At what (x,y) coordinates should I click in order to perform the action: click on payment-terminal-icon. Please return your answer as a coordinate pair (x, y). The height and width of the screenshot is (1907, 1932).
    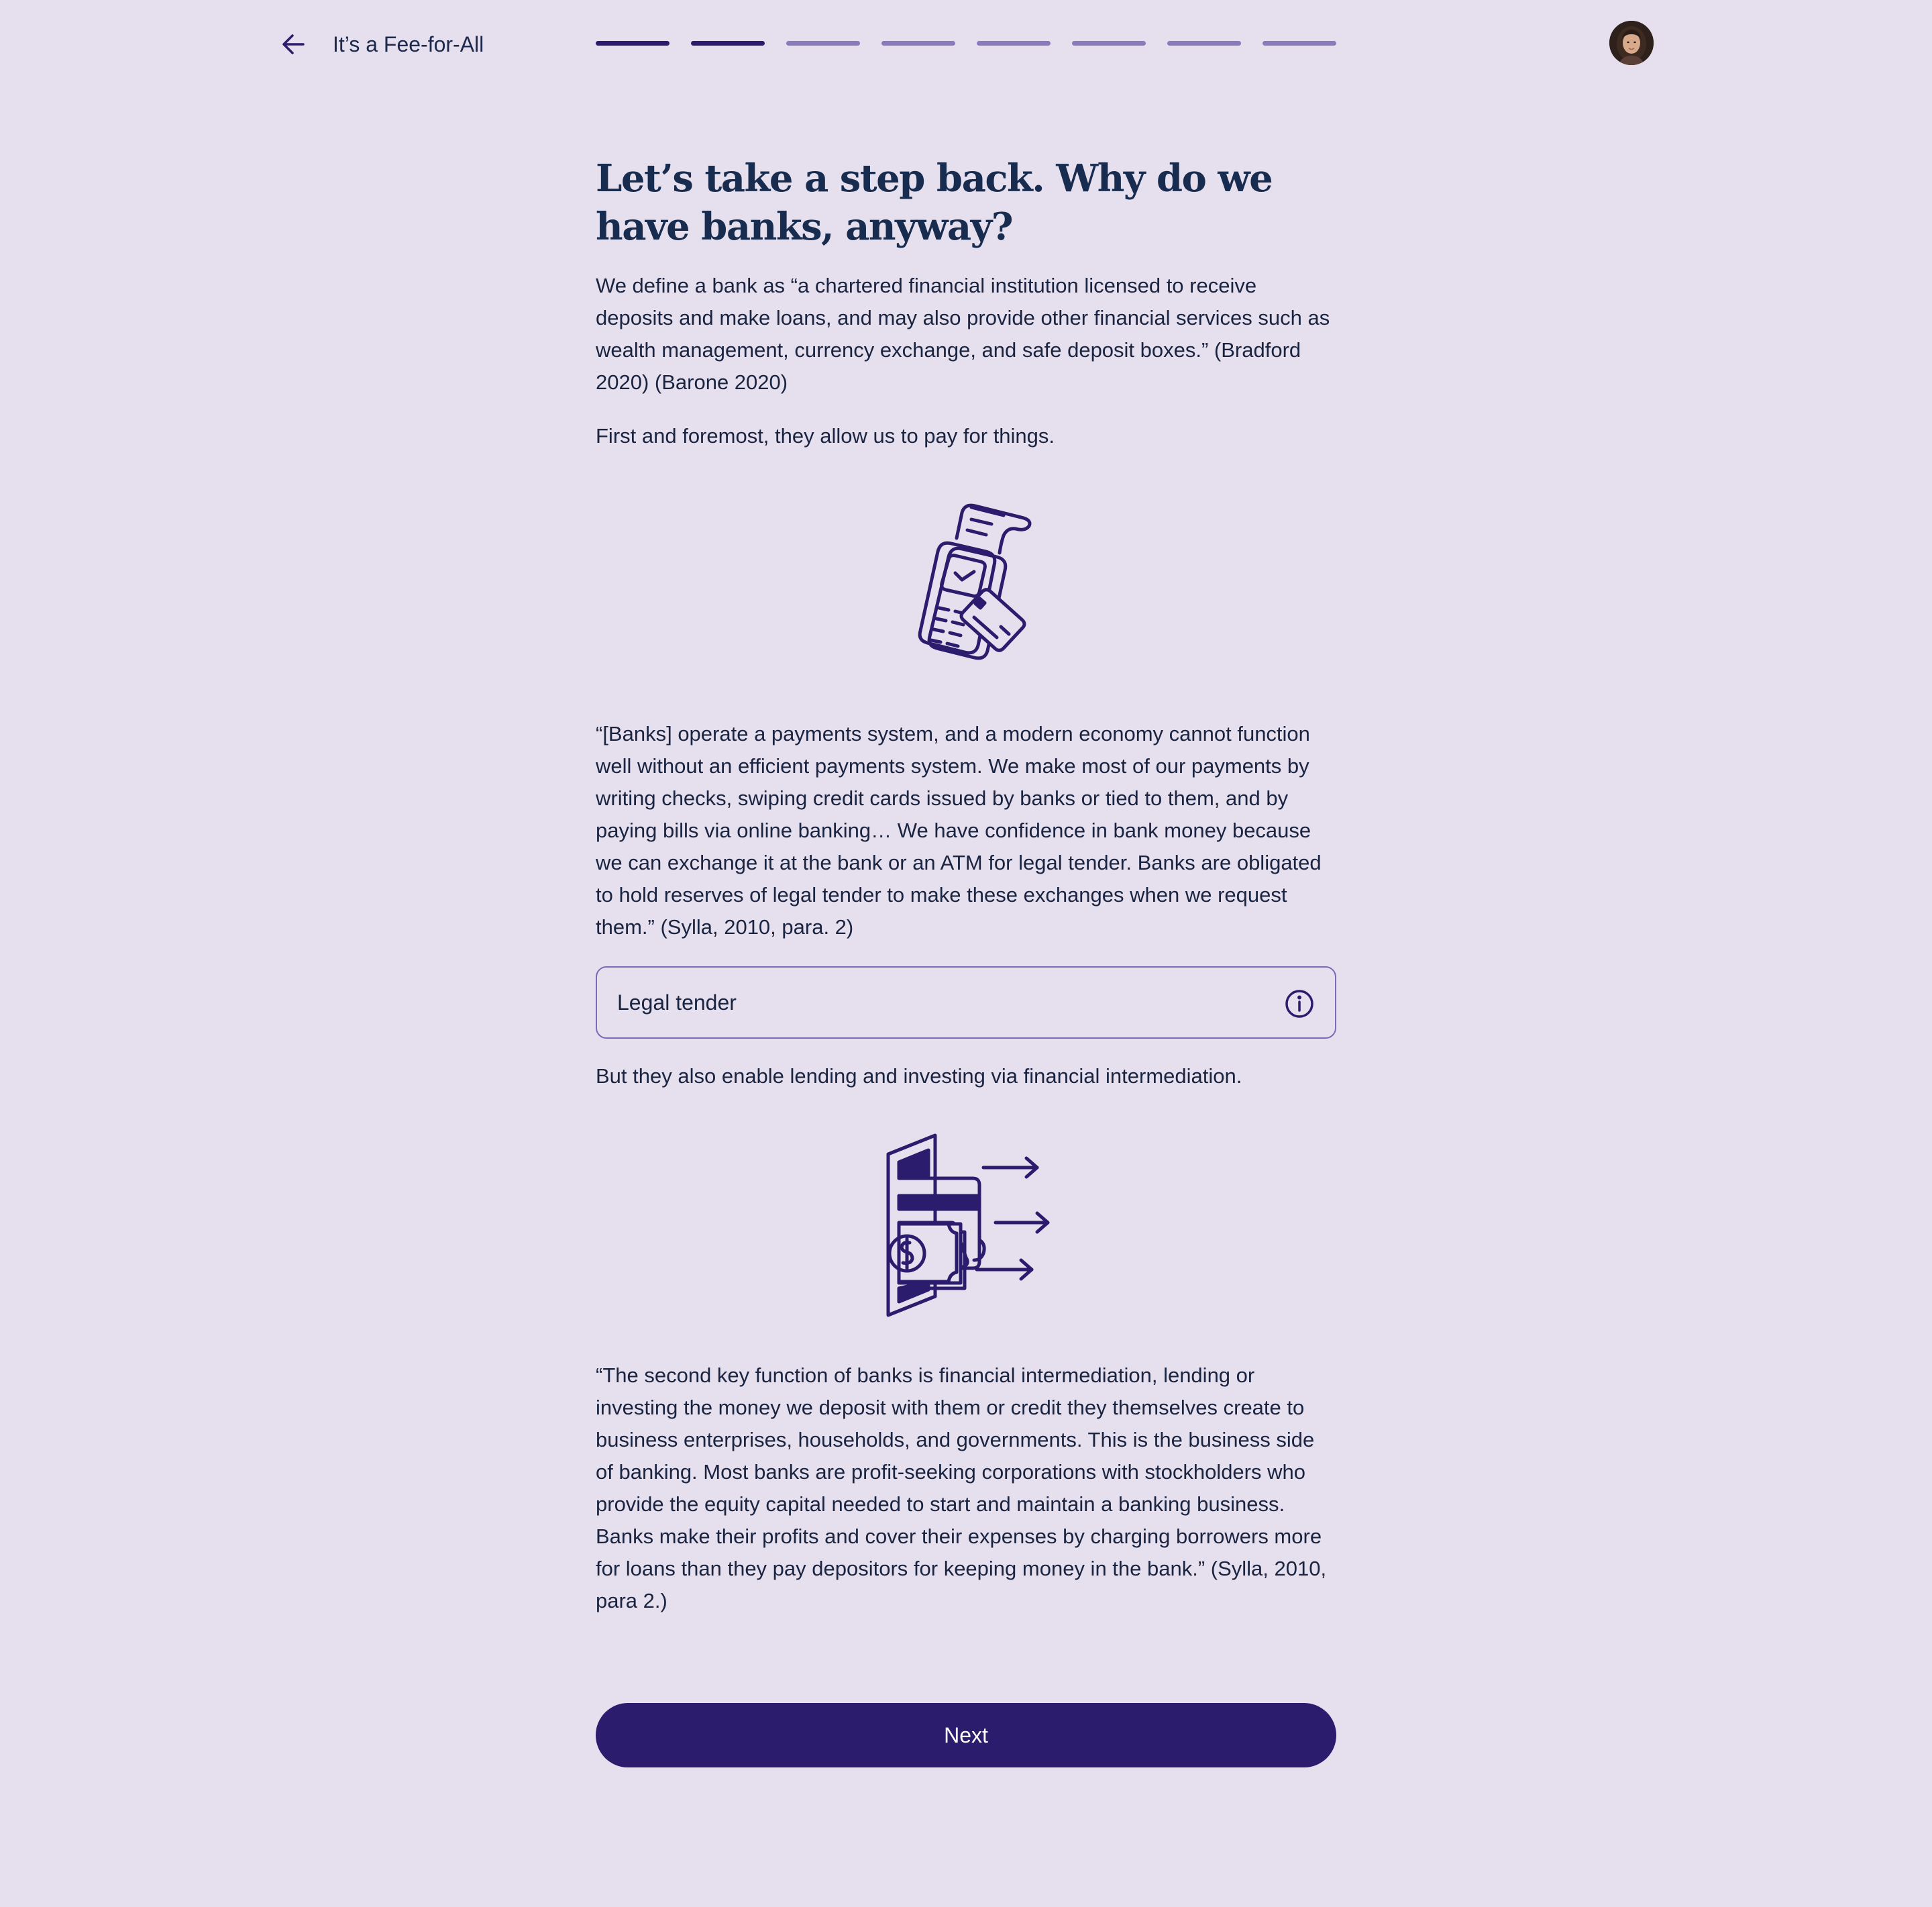
    Looking at the image, I should click on (966, 583).